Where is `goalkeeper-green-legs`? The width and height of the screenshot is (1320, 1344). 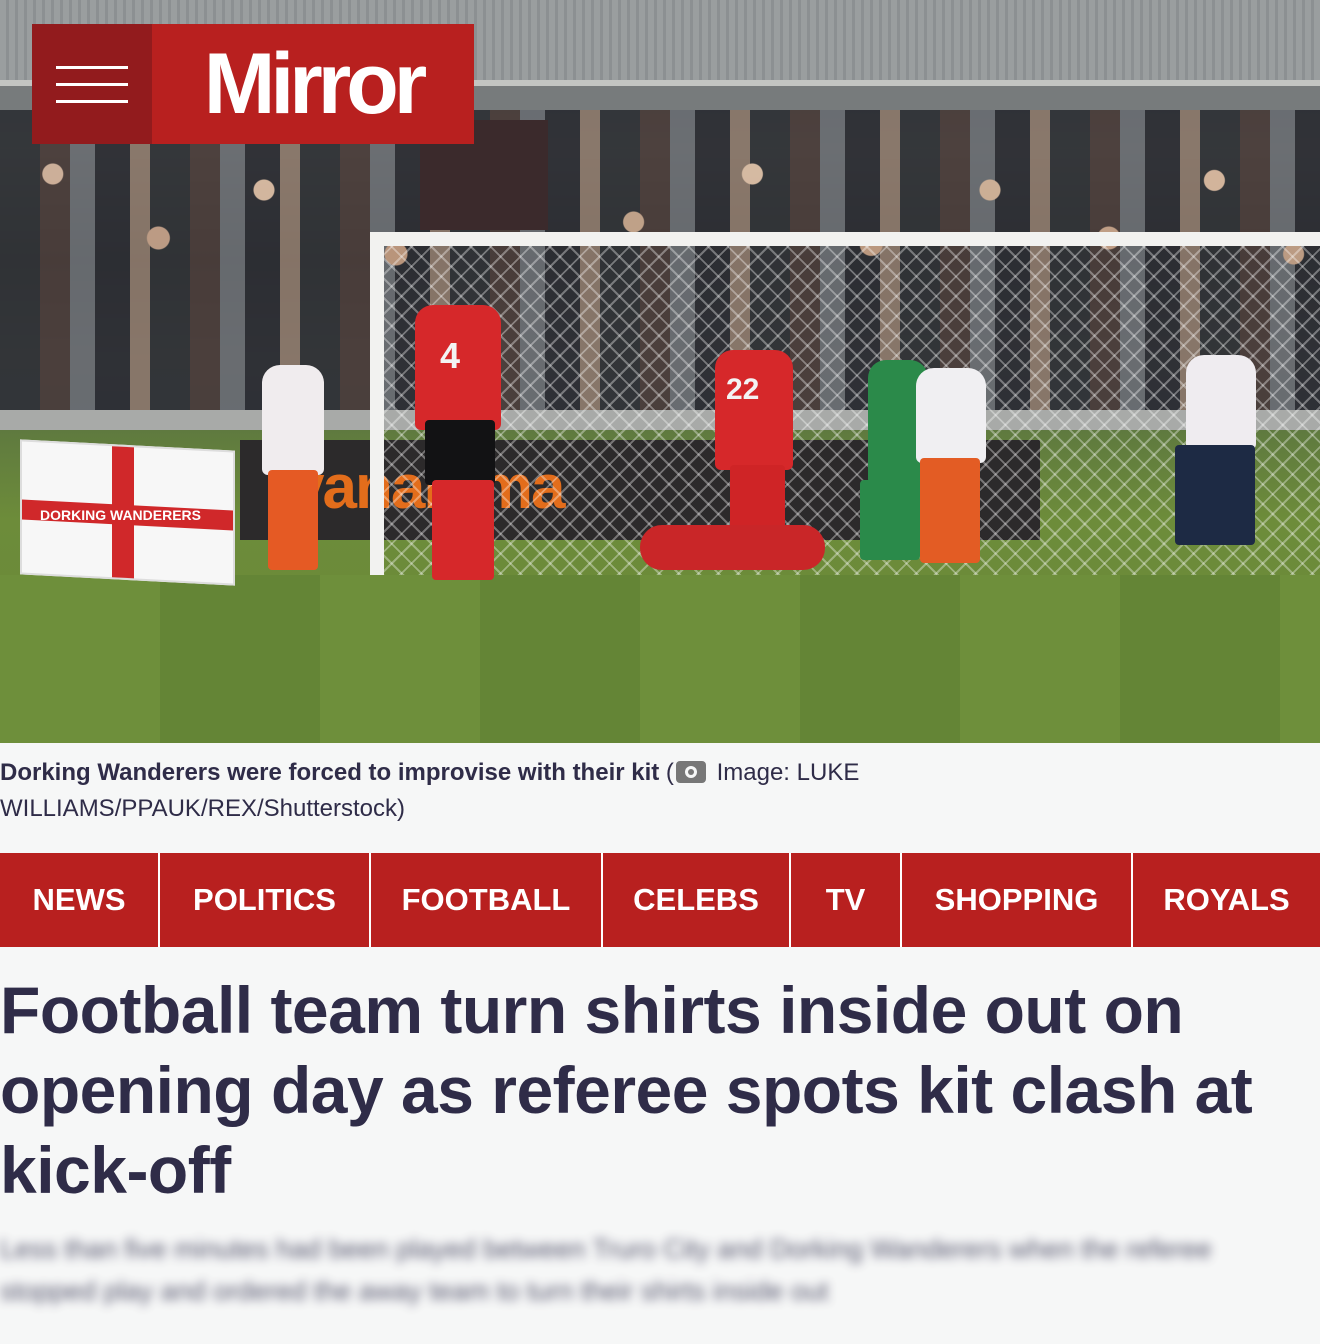
goalkeeper-green-legs is located at coordinates (890, 520).